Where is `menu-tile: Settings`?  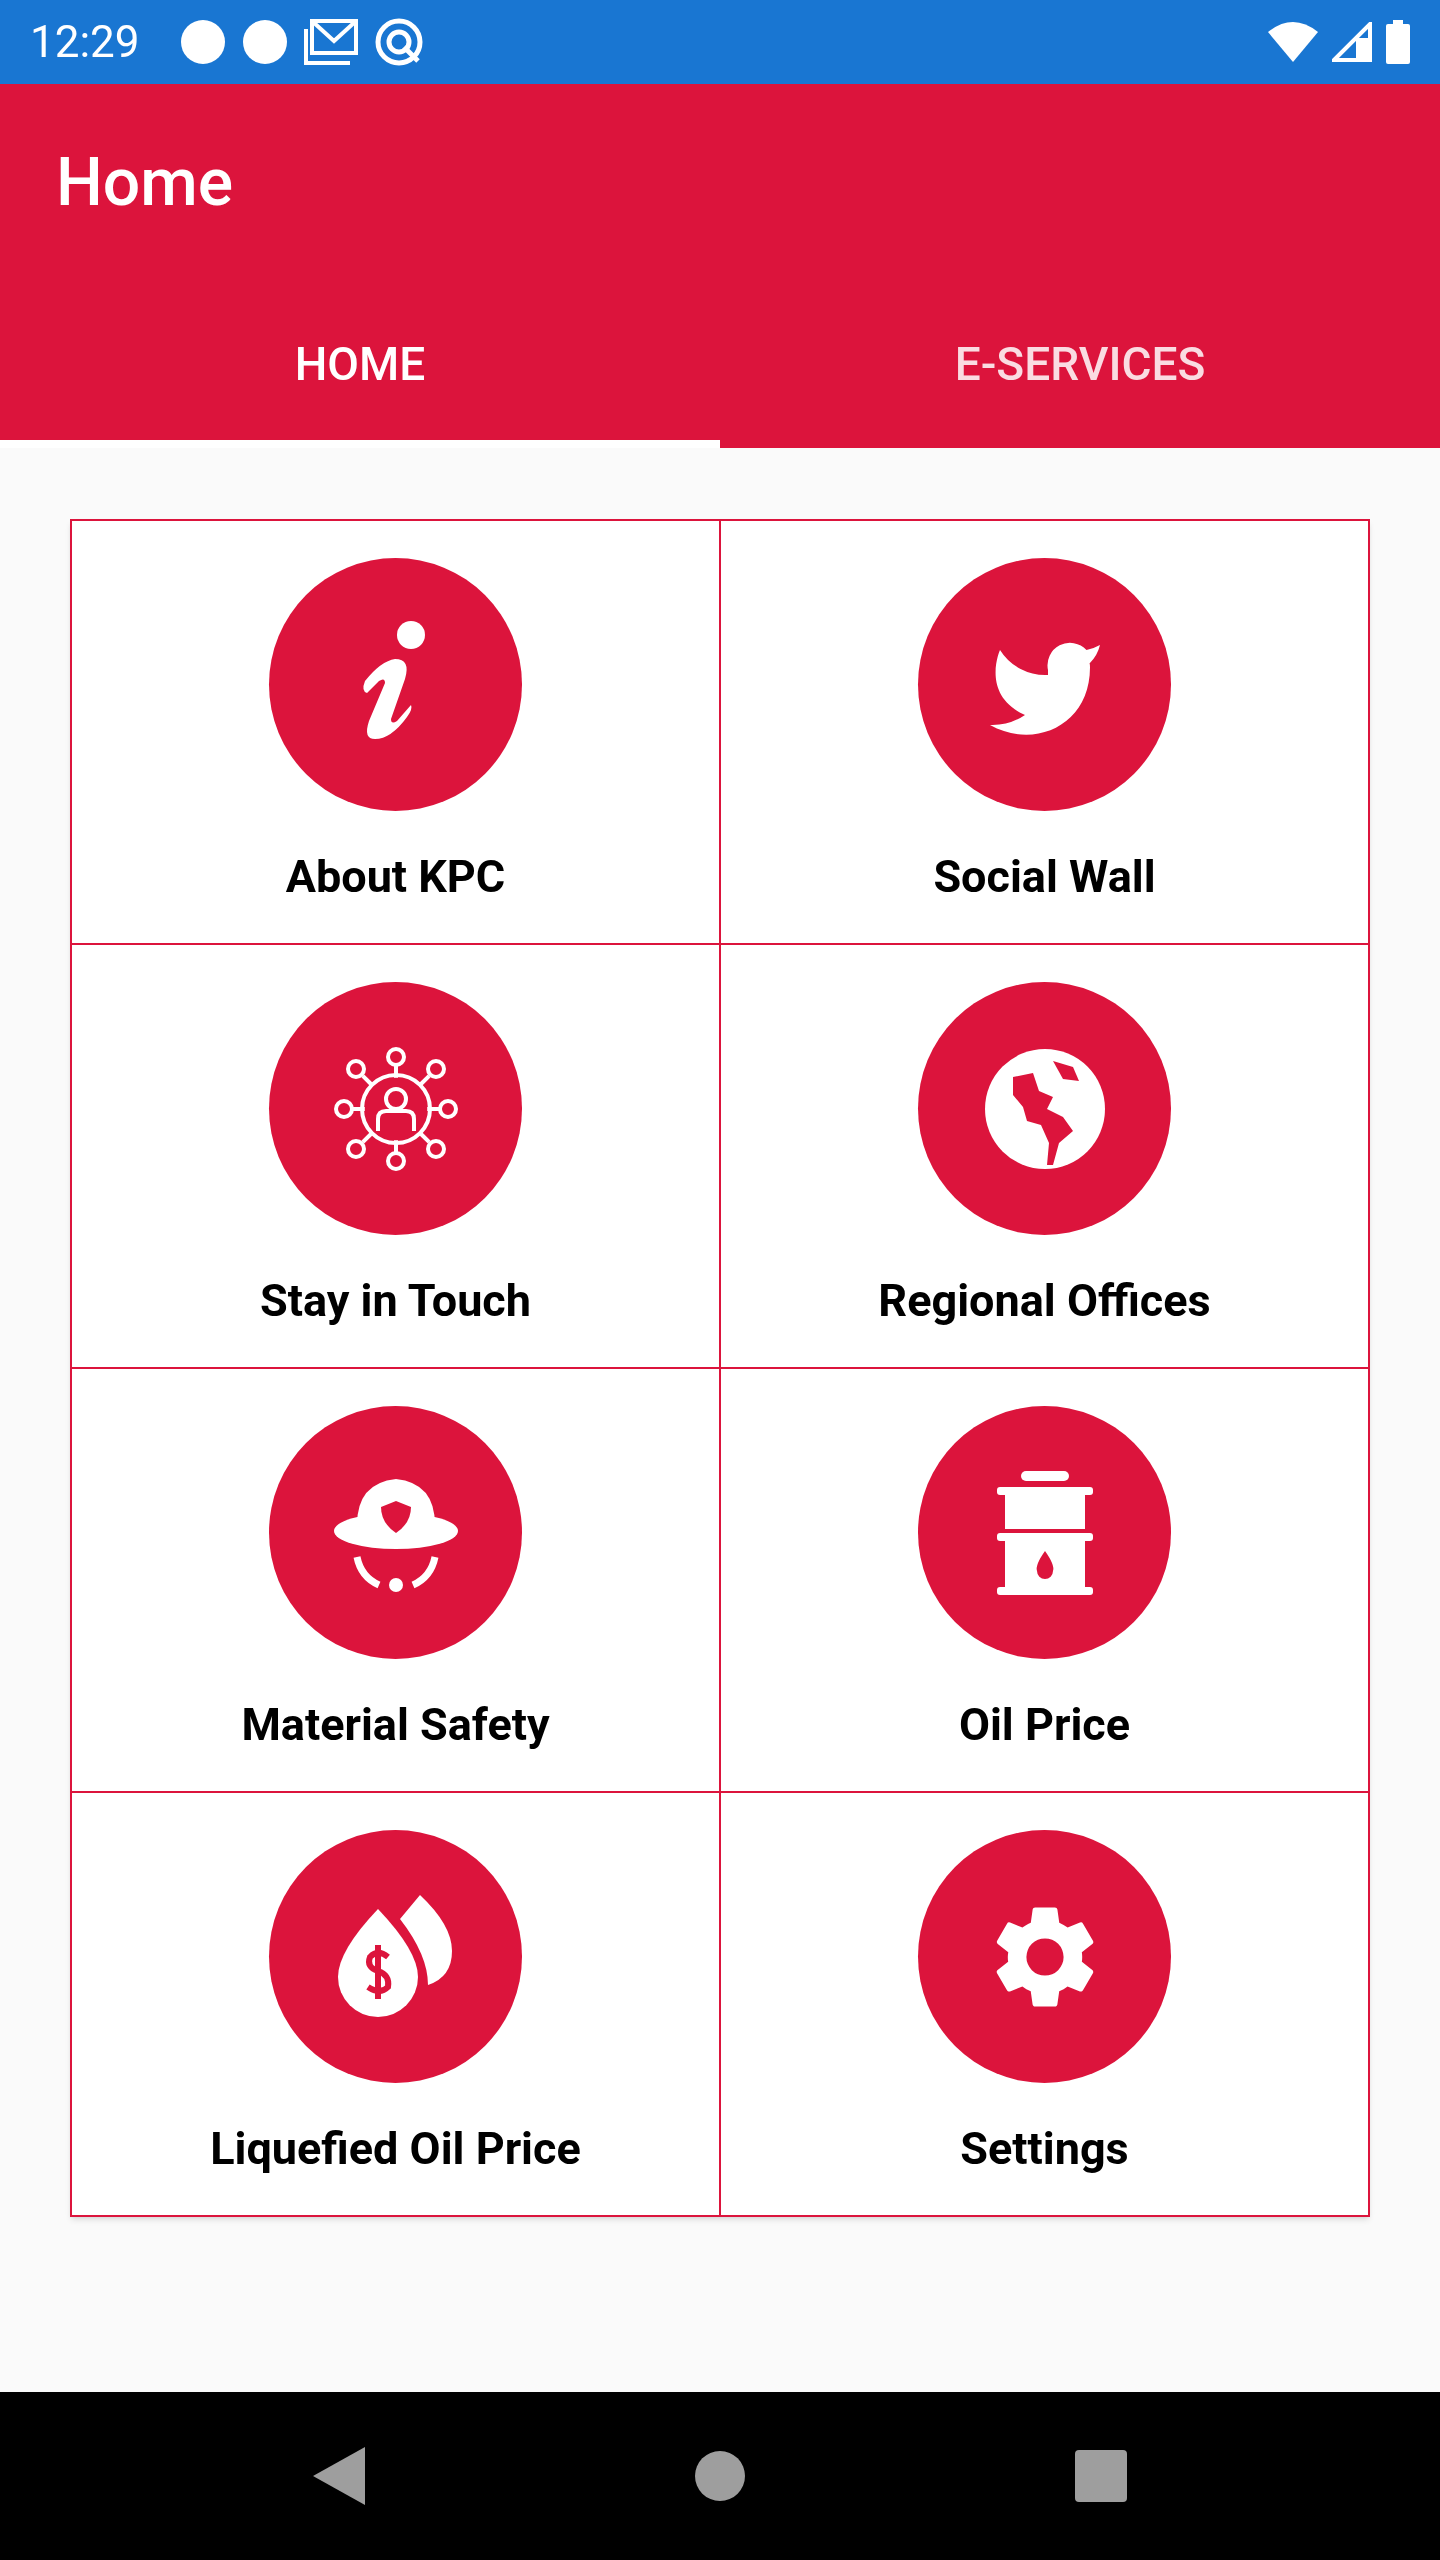 menu-tile: Settings is located at coordinates (1045, 2005).